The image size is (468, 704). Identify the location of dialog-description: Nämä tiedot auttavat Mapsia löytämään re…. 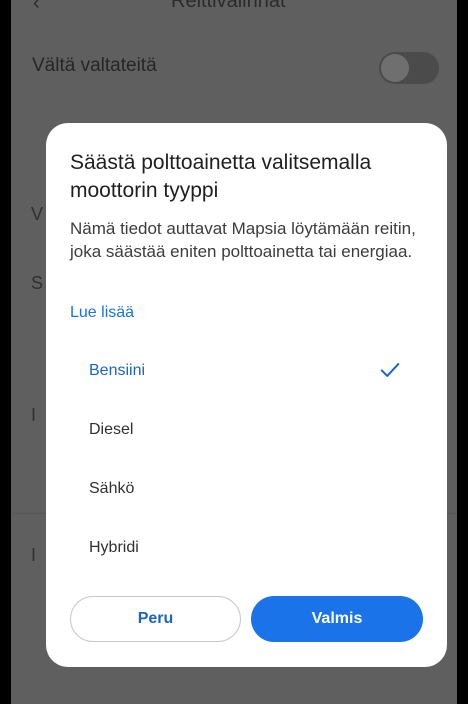
(243, 240).